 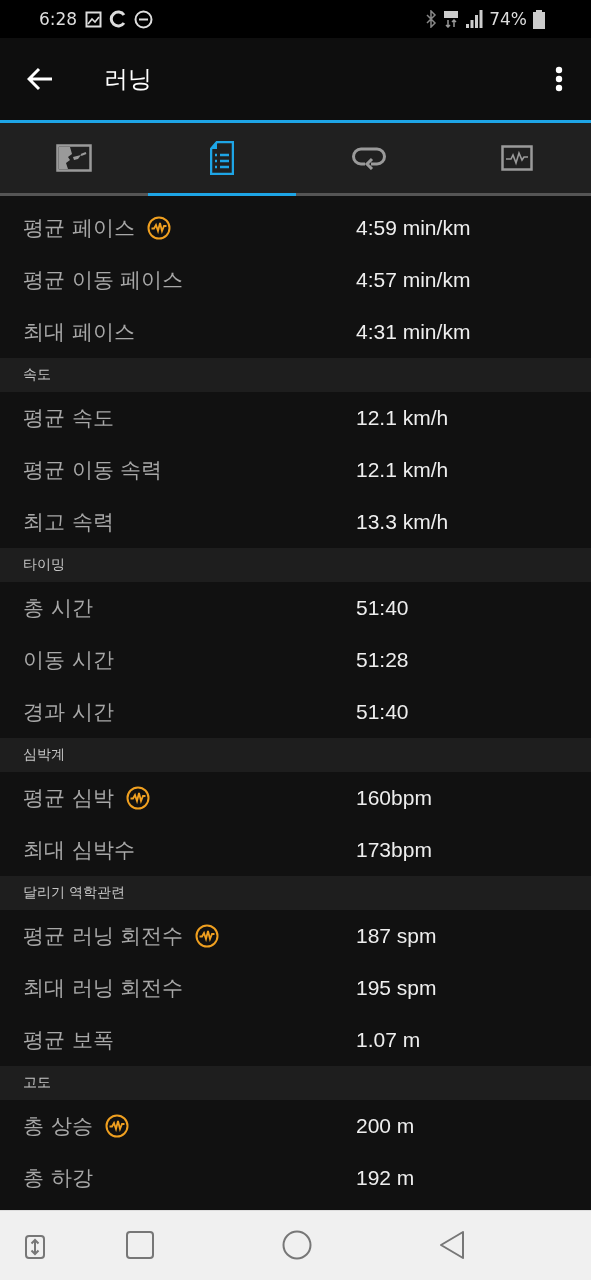 I want to click on signal-icon, so click(x=474, y=19).